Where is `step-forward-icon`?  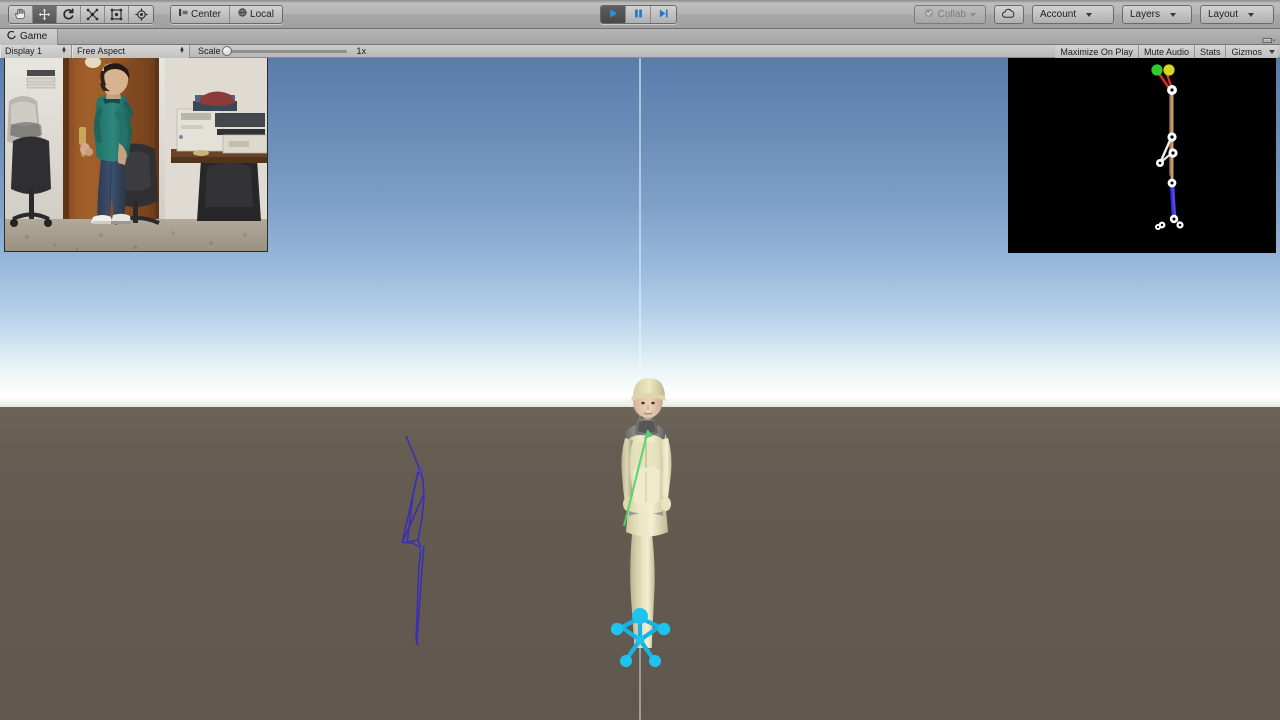 step-forward-icon is located at coordinates (663, 14).